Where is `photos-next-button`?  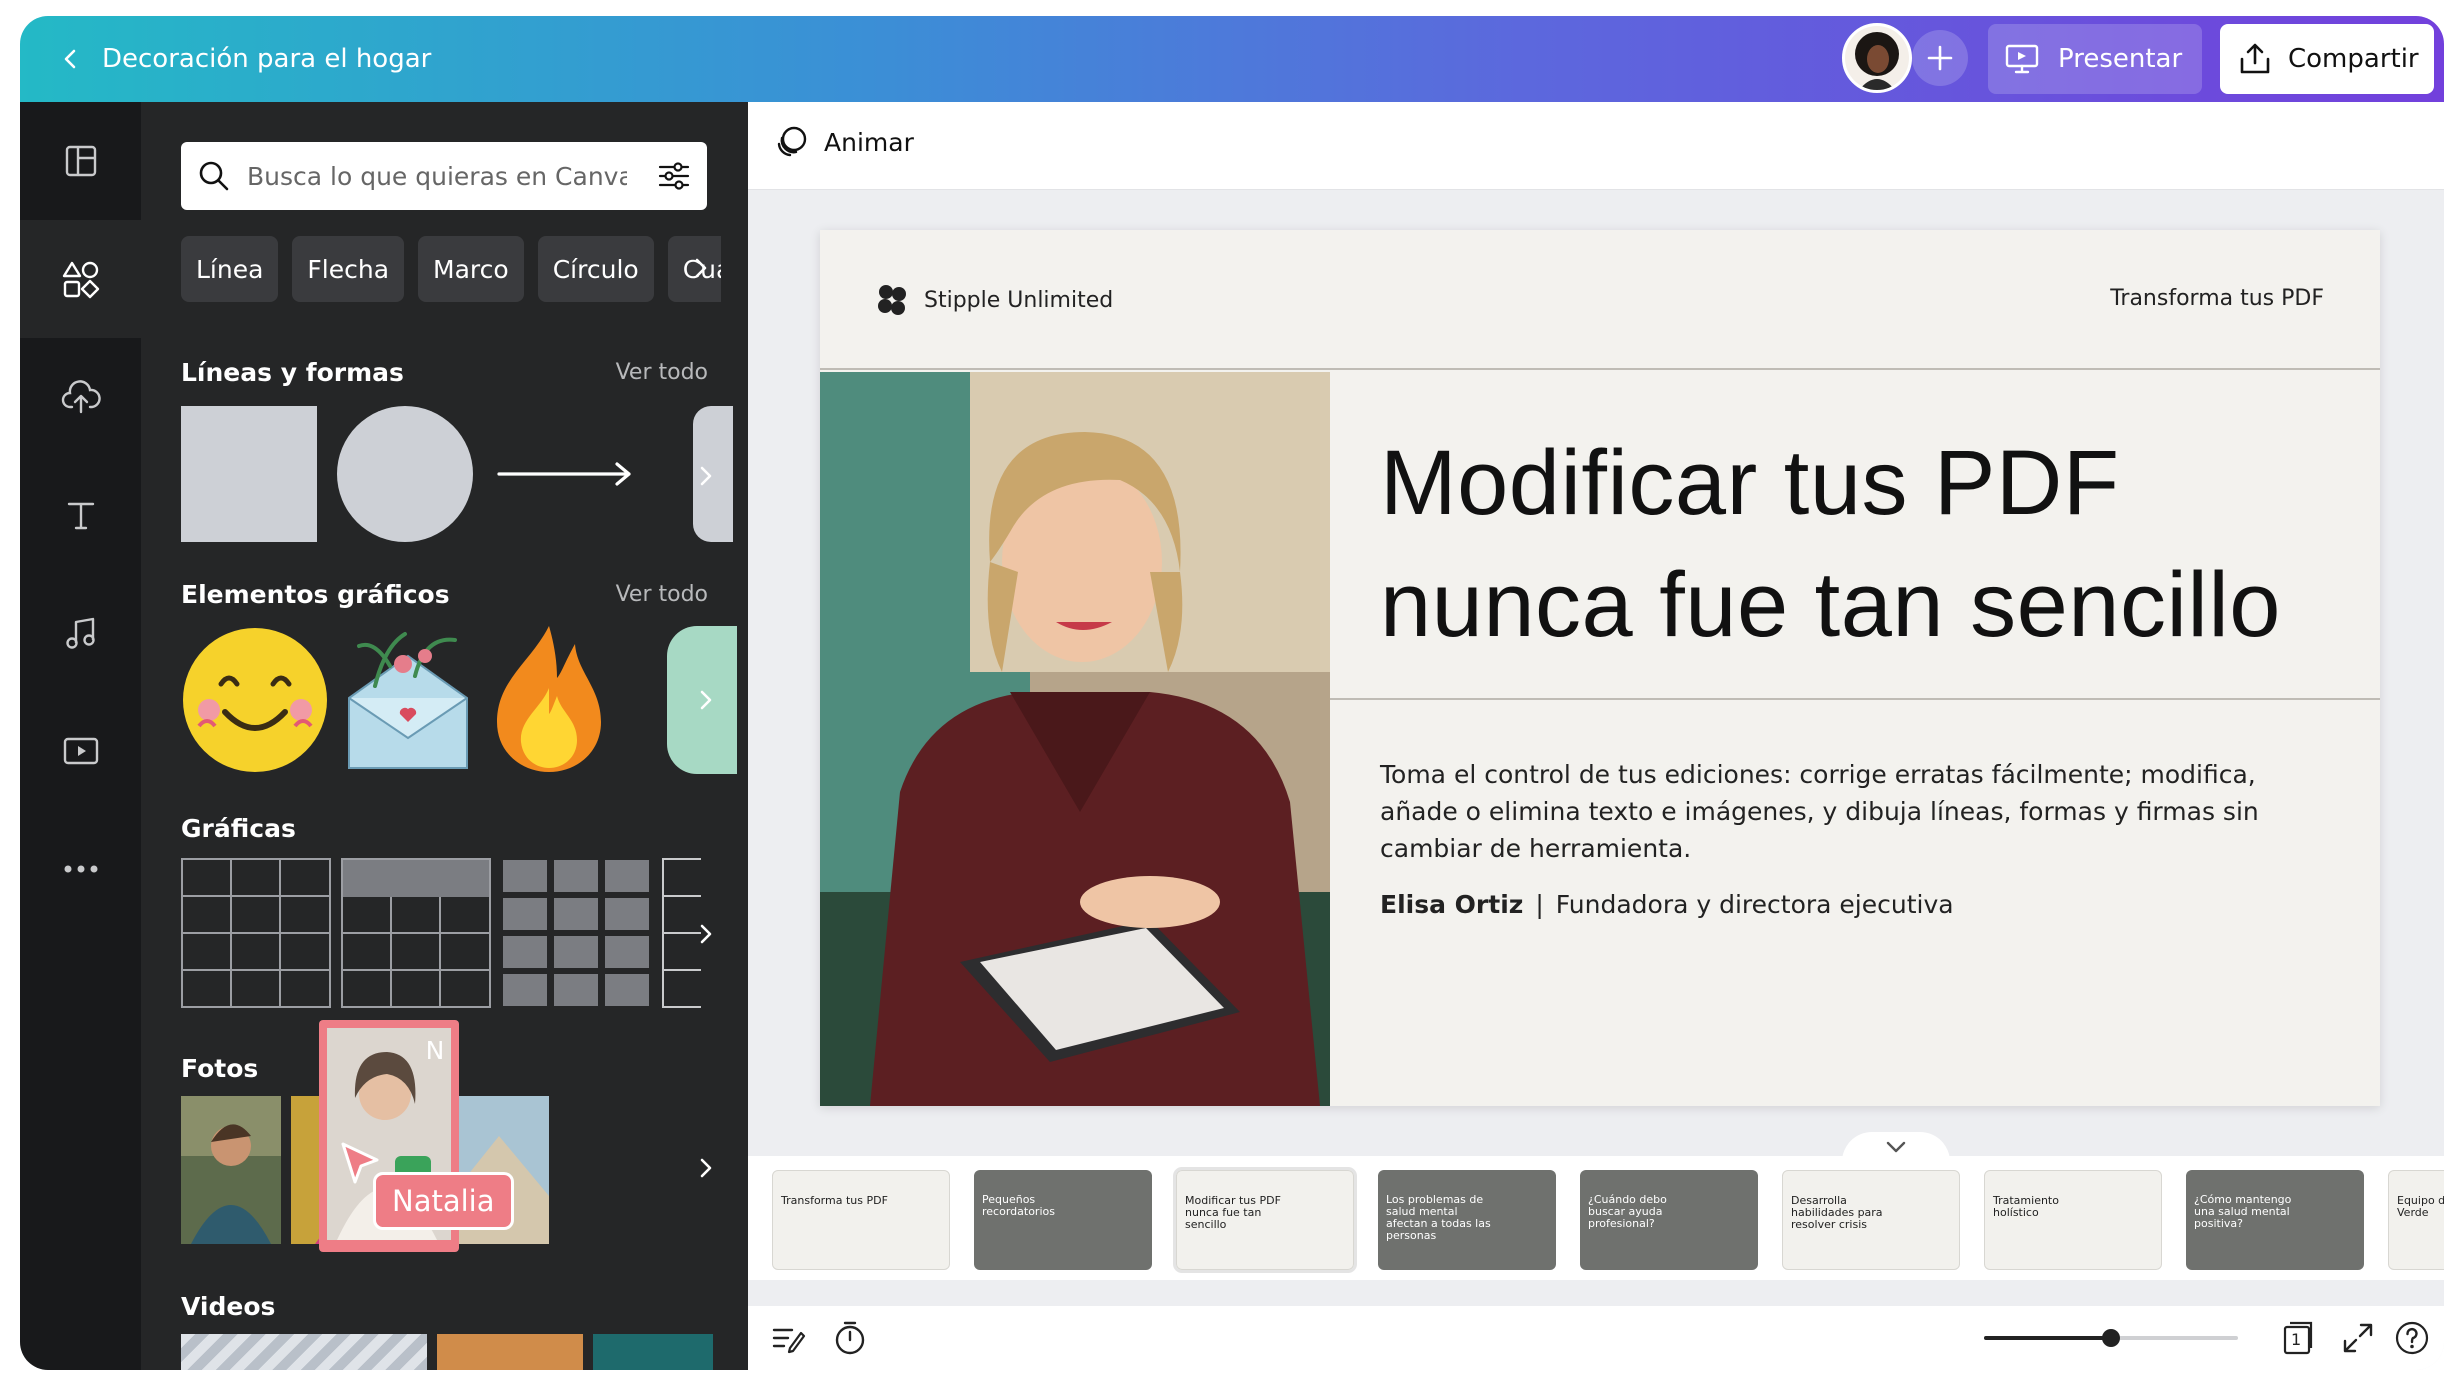
photos-next-button is located at coordinates (706, 1168).